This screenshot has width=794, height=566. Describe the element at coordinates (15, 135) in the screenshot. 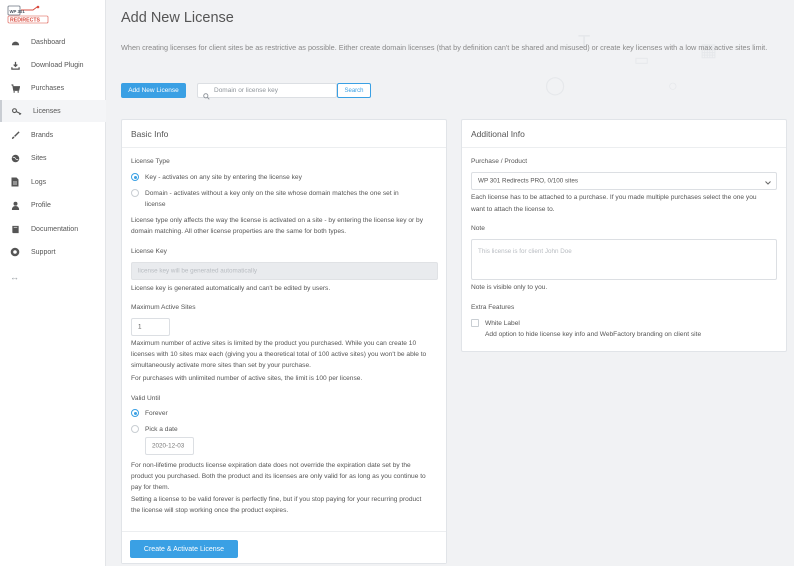

I see `brush-icon` at that location.